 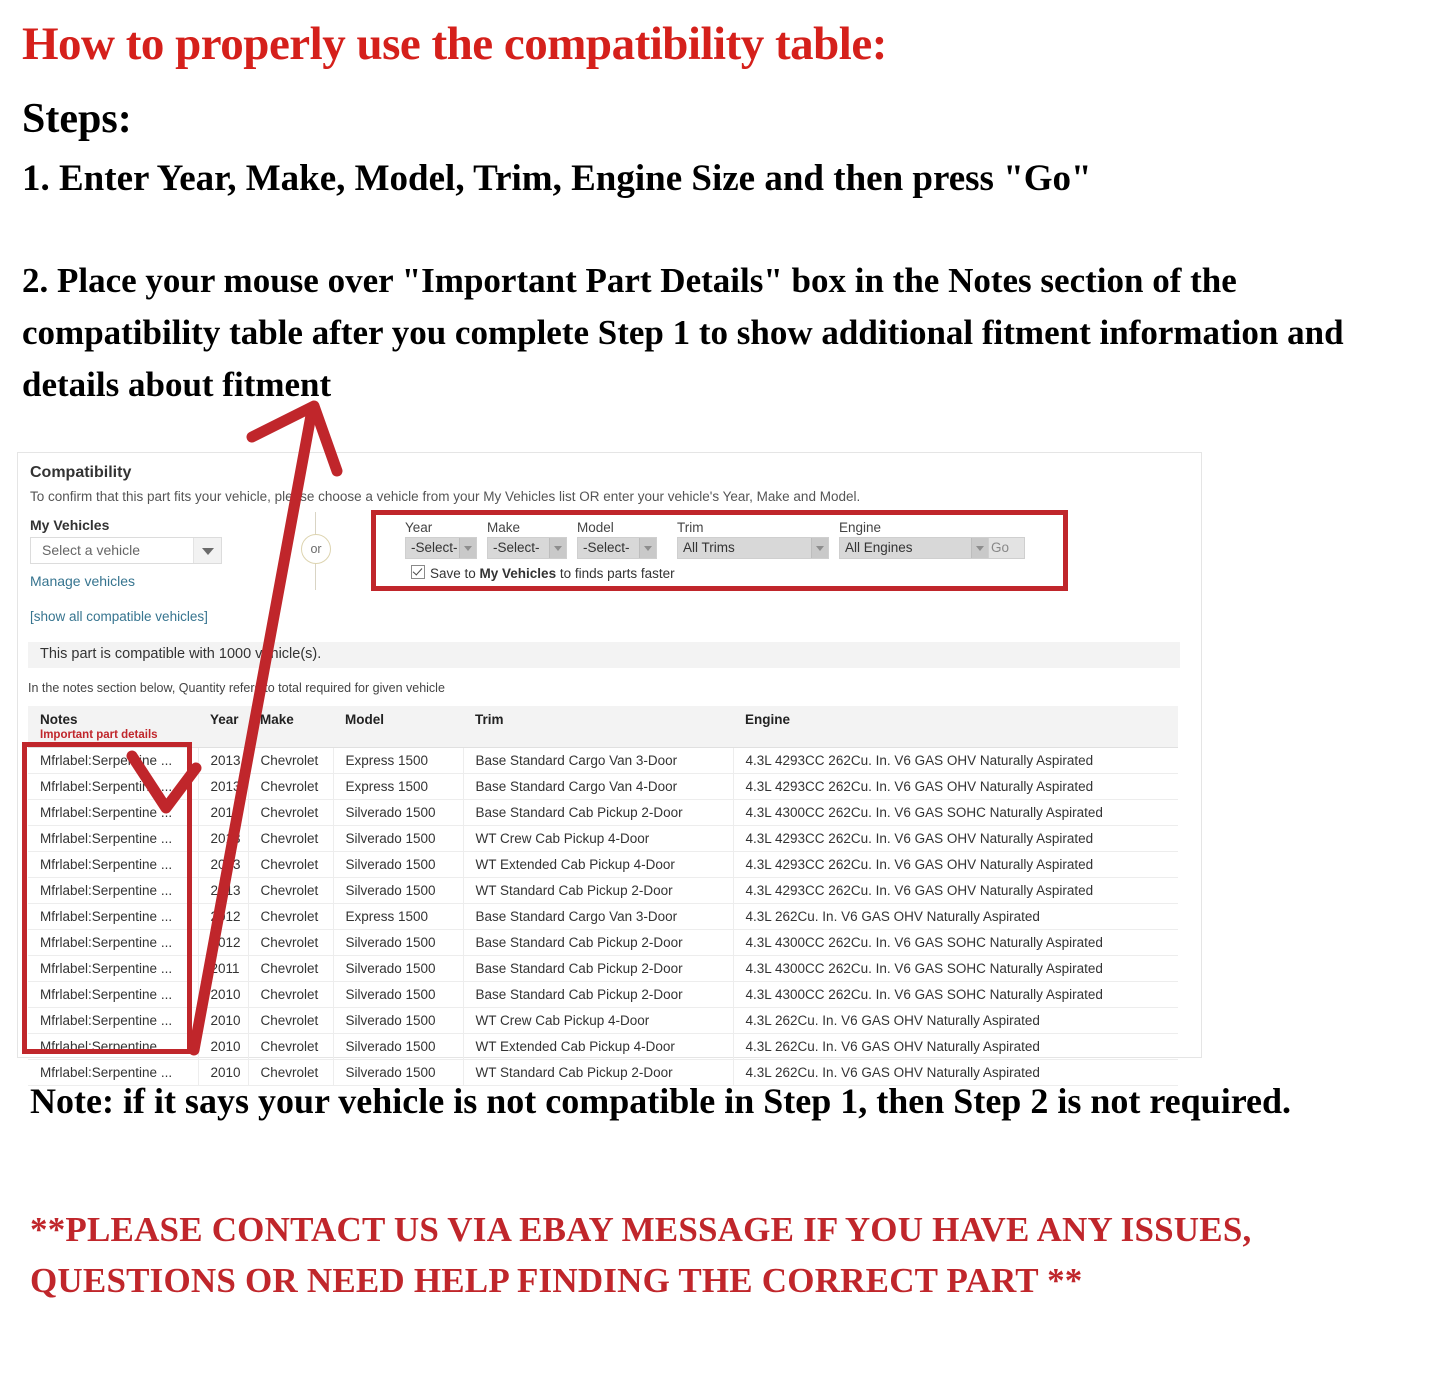 I want to click on dropdown-make: -Select-, so click(x=527, y=548).